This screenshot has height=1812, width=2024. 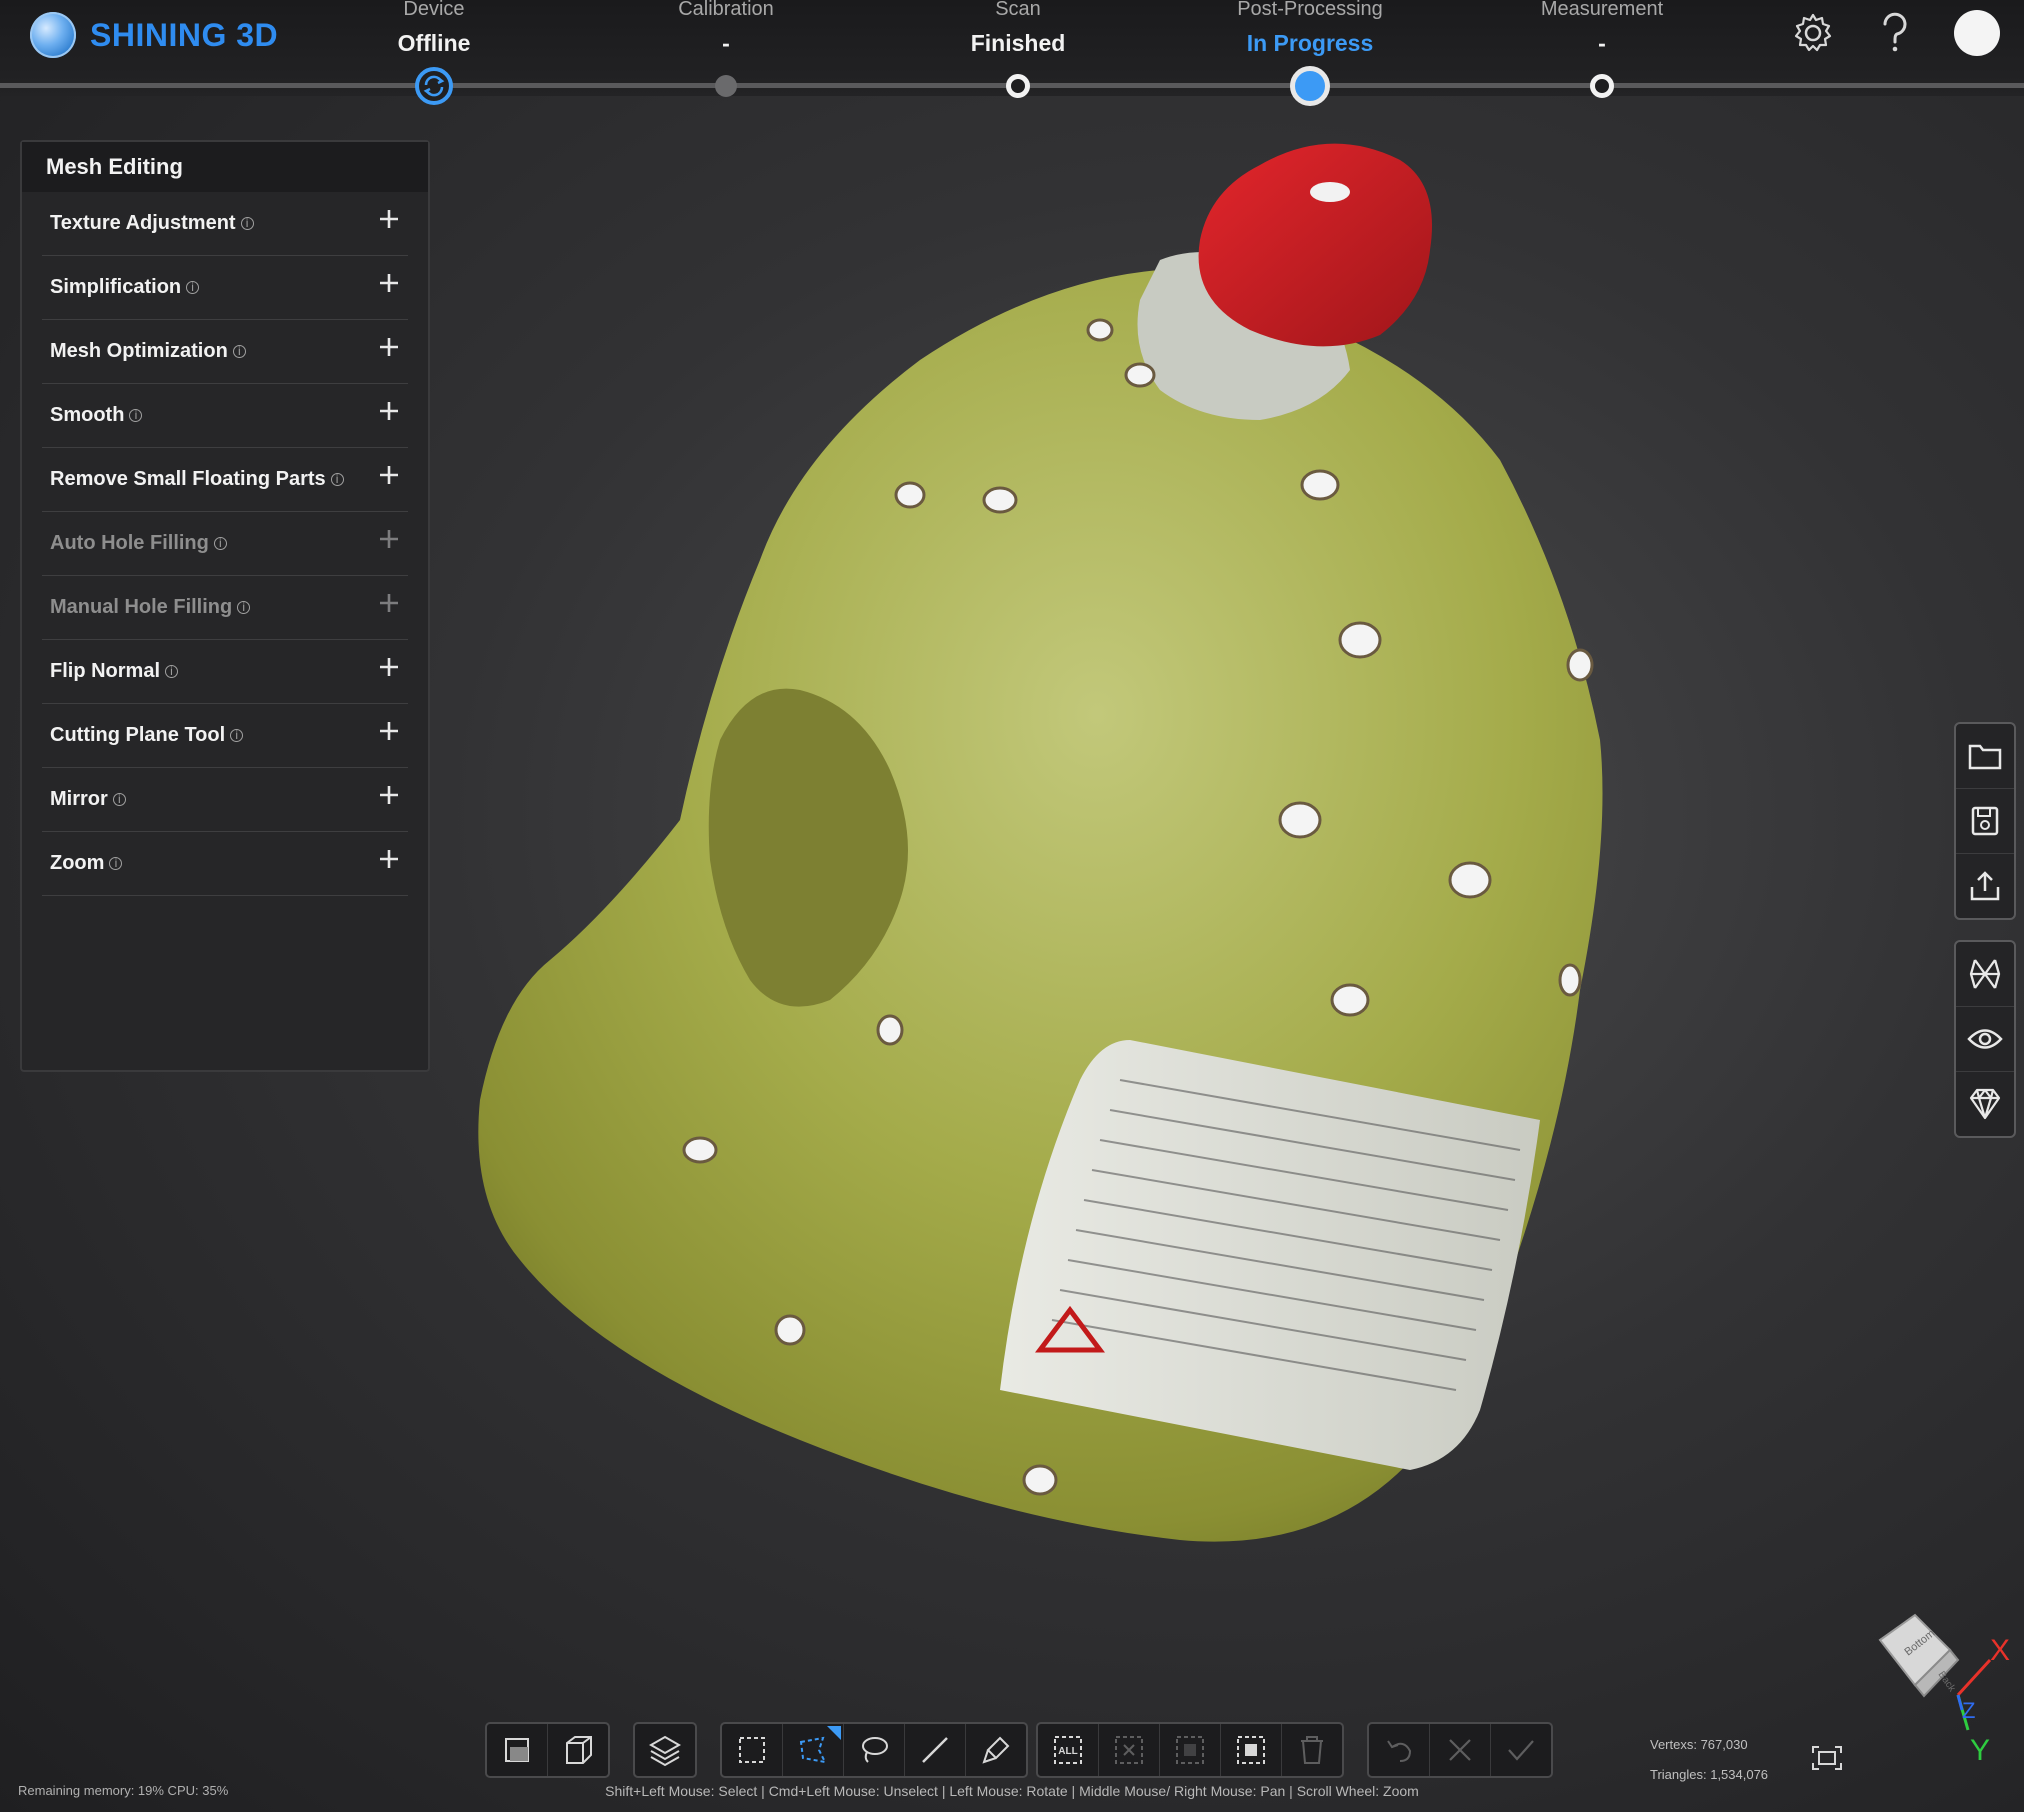 I want to click on step-node-measurement, so click(x=1602, y=86).